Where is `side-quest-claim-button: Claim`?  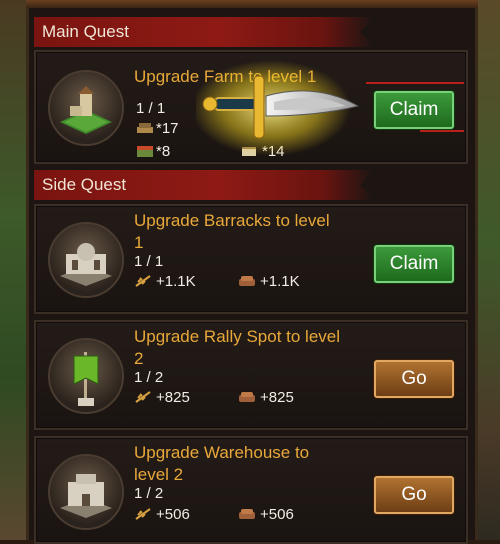
side-quest-claim-button: Claim is located at coordinates (414, 264).